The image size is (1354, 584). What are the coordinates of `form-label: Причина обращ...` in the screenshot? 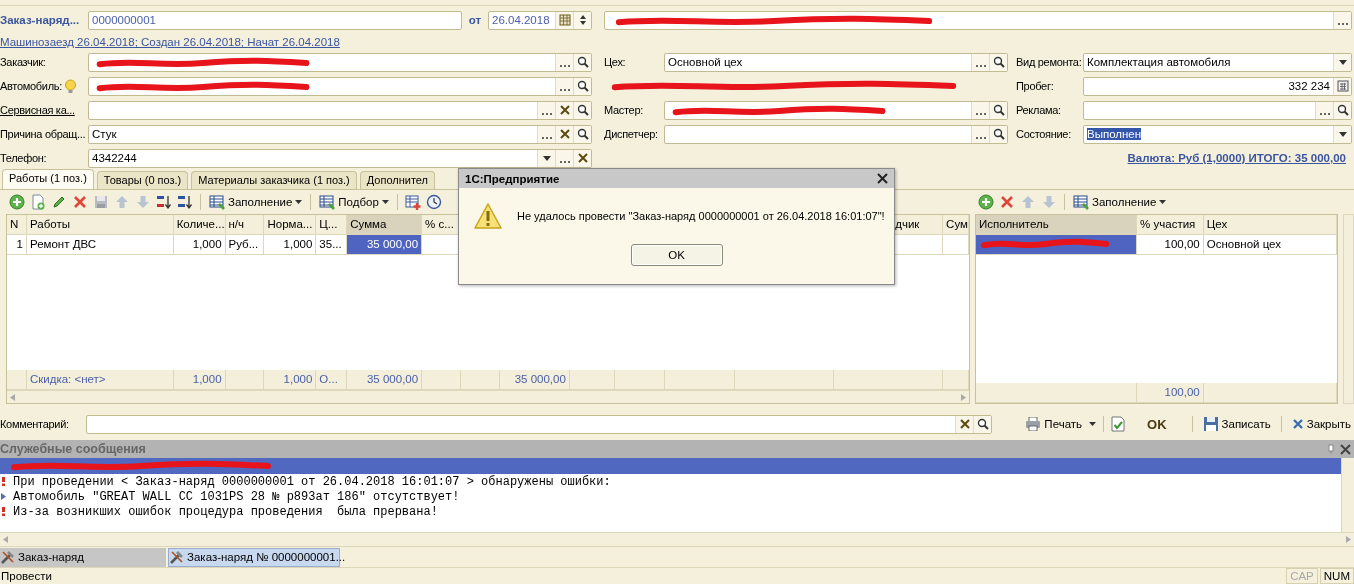 It's located at (43, 134).